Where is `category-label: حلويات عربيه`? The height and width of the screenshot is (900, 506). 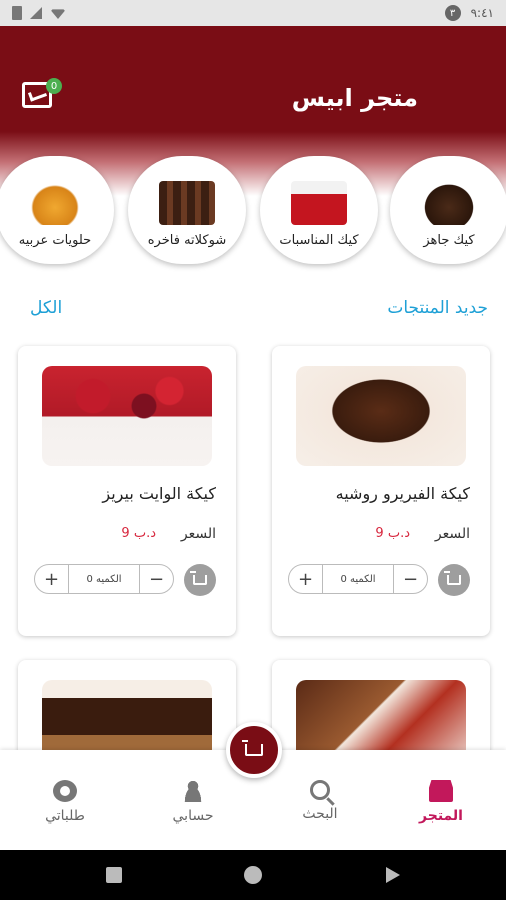 category-label: حلويات عربيه is located at coordinates (55, 240).